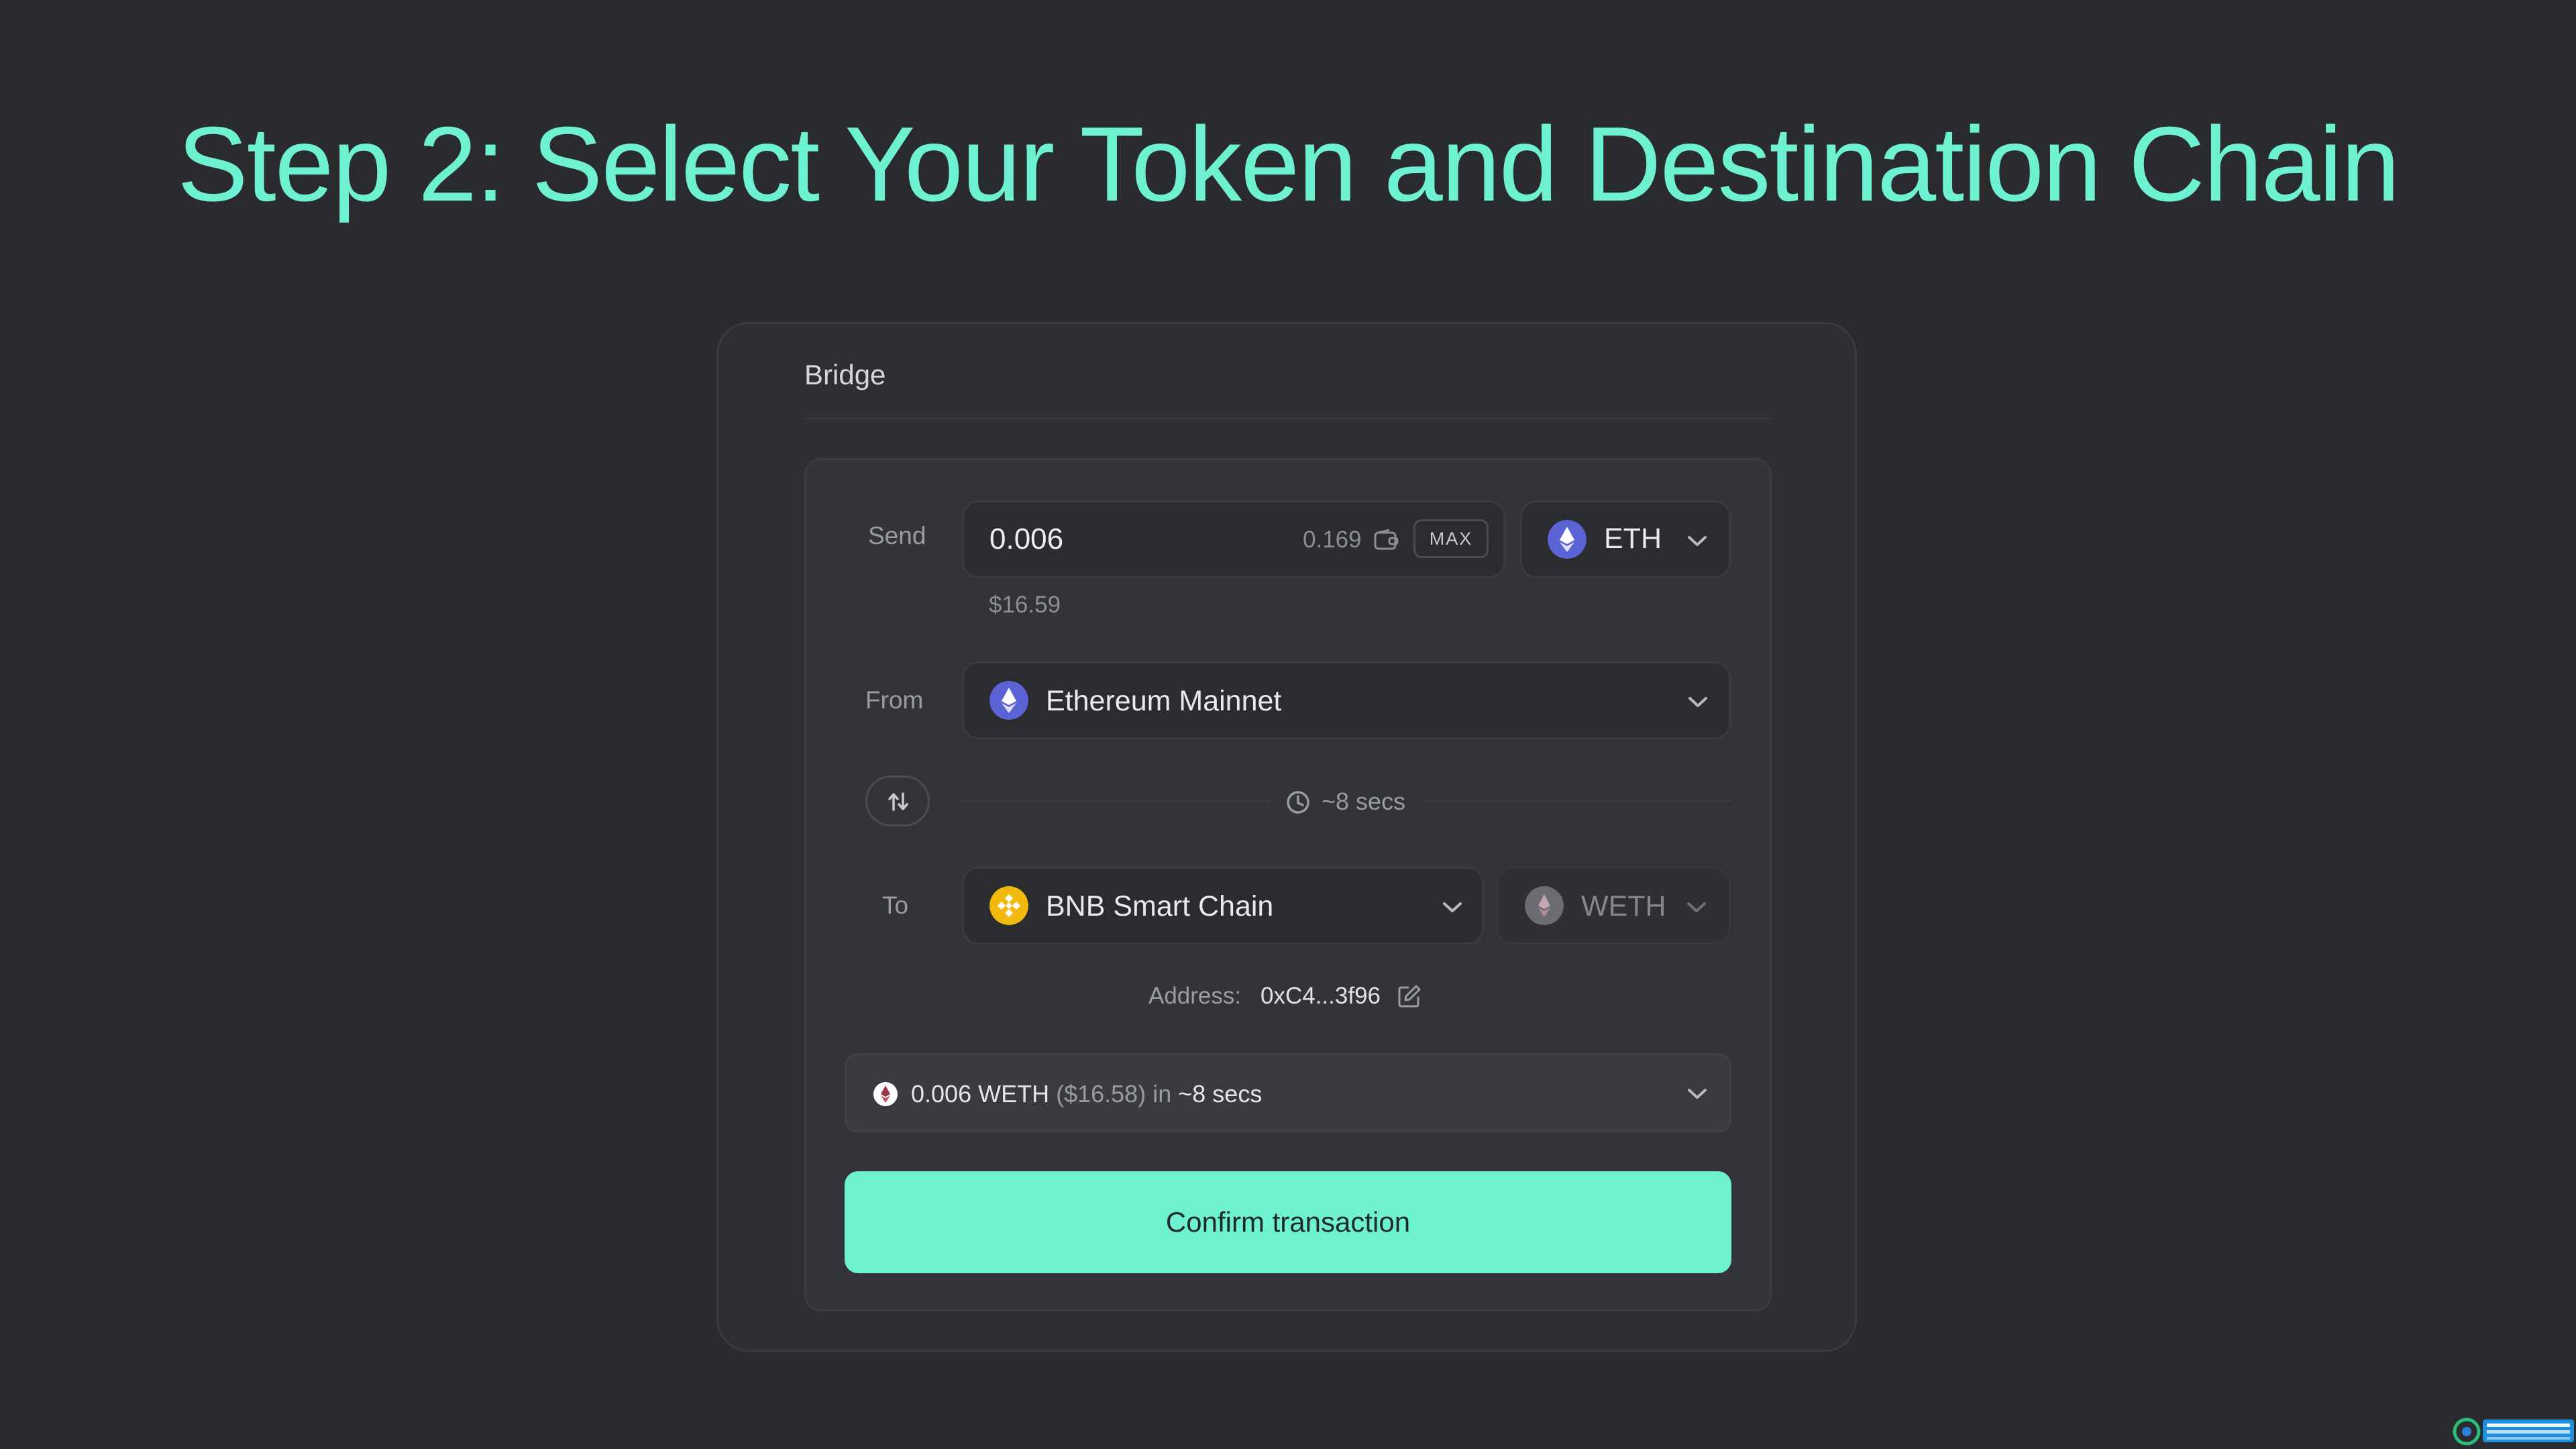 The height and width of the screenshot is (1449, 2576). What do you see at coordinates (1409, 996) in the screenshot?
I see `edit-icon` at bounding box center [1409, 996].